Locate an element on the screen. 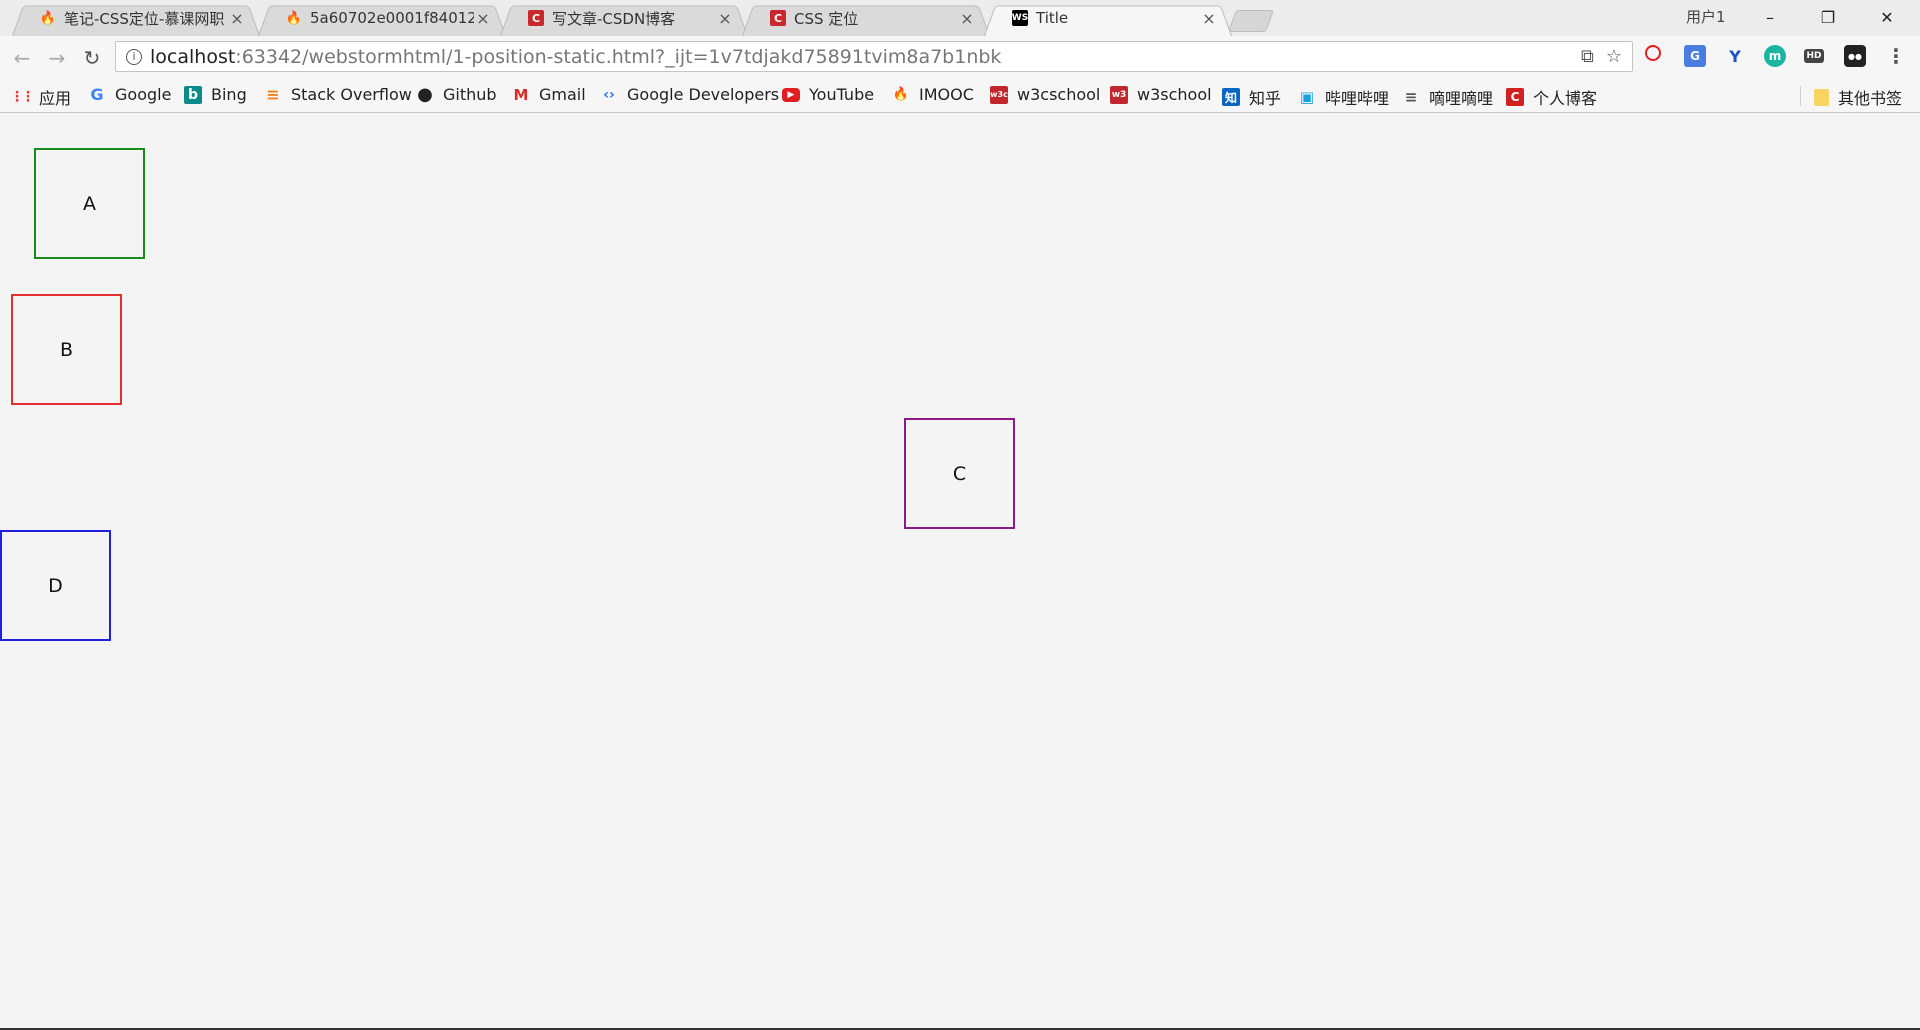  box-label: C is located at coordinates (959, 473).